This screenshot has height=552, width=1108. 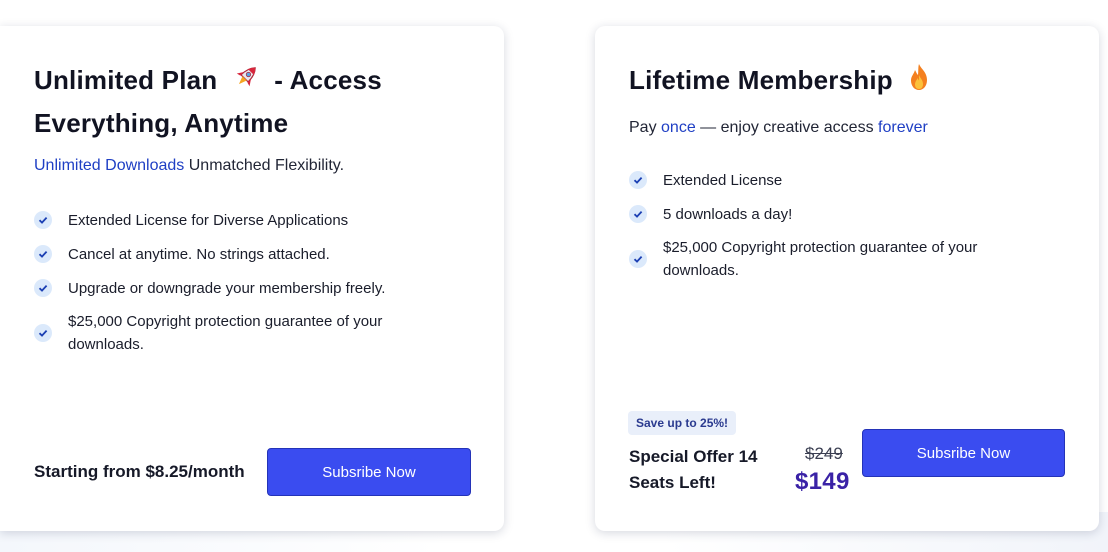 I want to click on save-badge: Save up to 25%!, so click(x=682, y=423).